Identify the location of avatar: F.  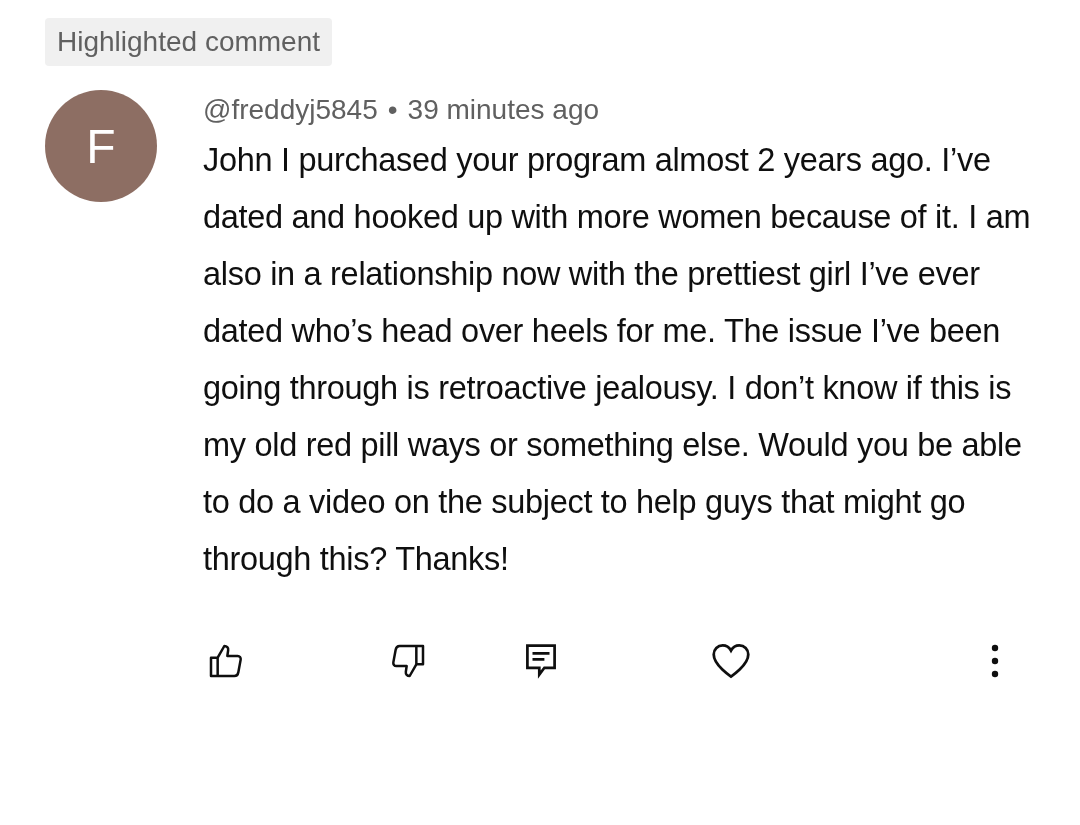
(101, 146).